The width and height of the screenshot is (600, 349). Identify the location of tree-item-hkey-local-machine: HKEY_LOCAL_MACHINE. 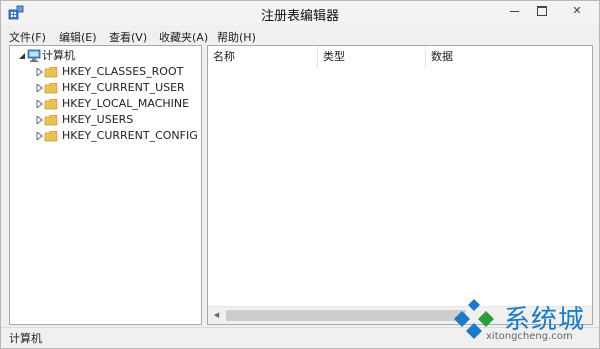
(116, 104).